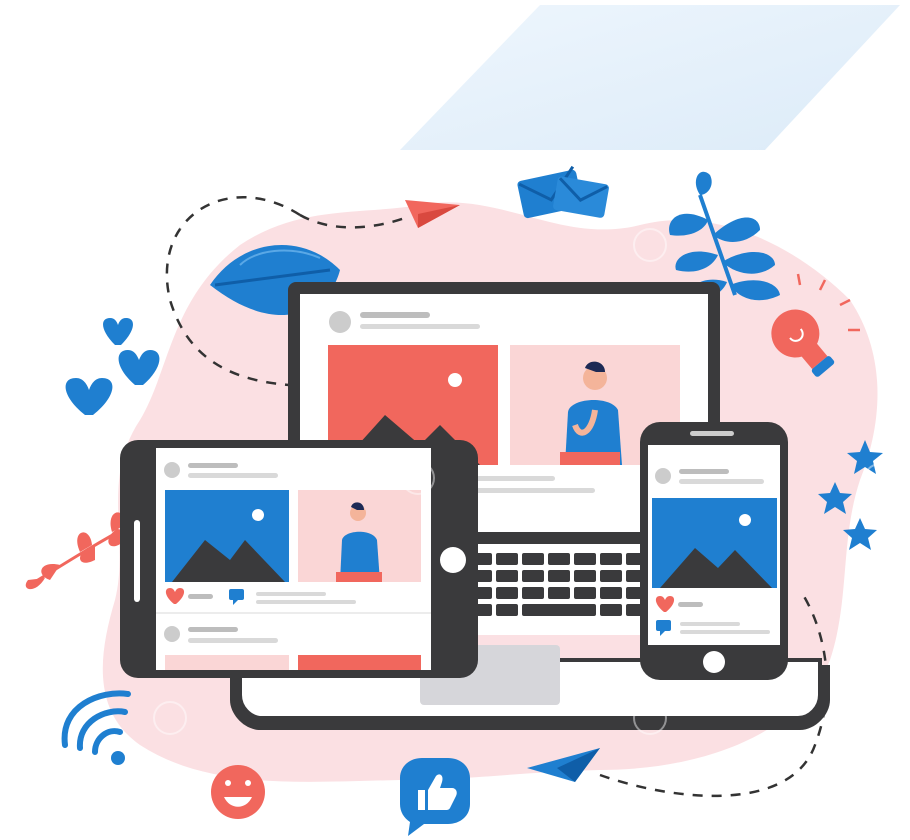 This screenshot has width=910, height=840. What do you see at coordinates (435, 797) in the screenshot?
I see `thumbs-up-icon` at bounding box center [435, 797].